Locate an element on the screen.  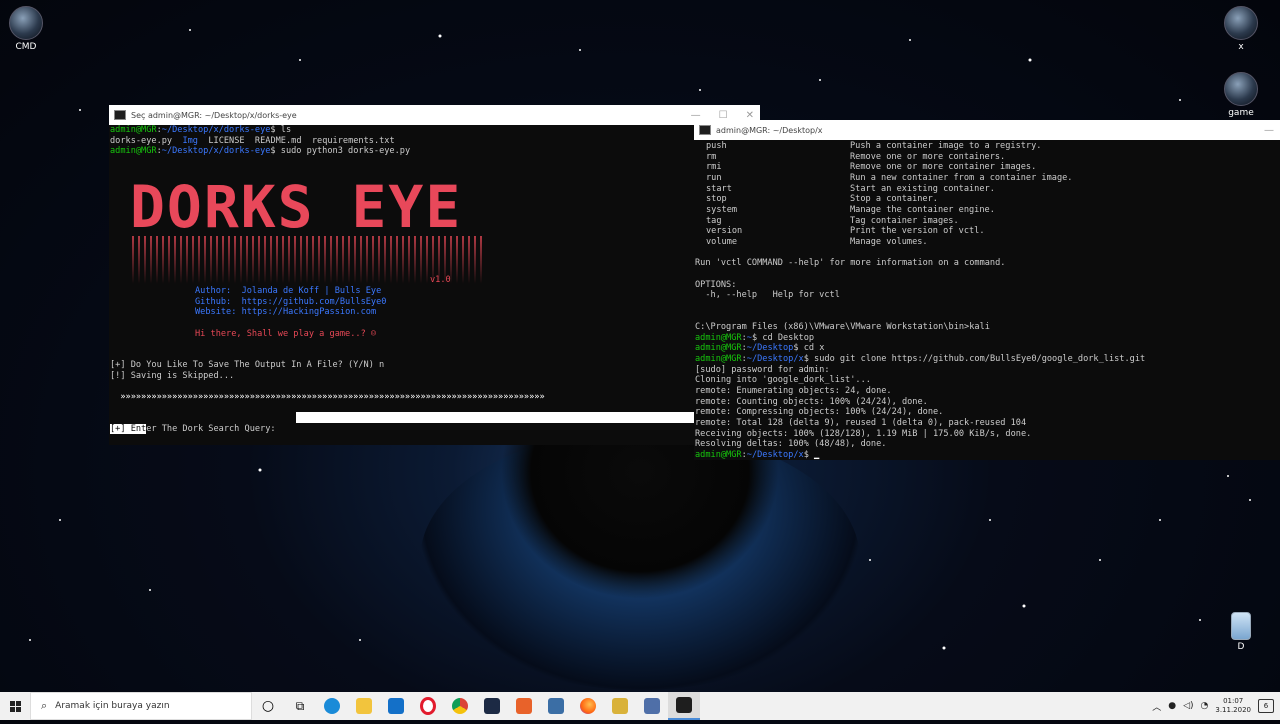
greeting-text: Hi there, Shall we play a game..? ☺ is located at coordinates (286, 333).